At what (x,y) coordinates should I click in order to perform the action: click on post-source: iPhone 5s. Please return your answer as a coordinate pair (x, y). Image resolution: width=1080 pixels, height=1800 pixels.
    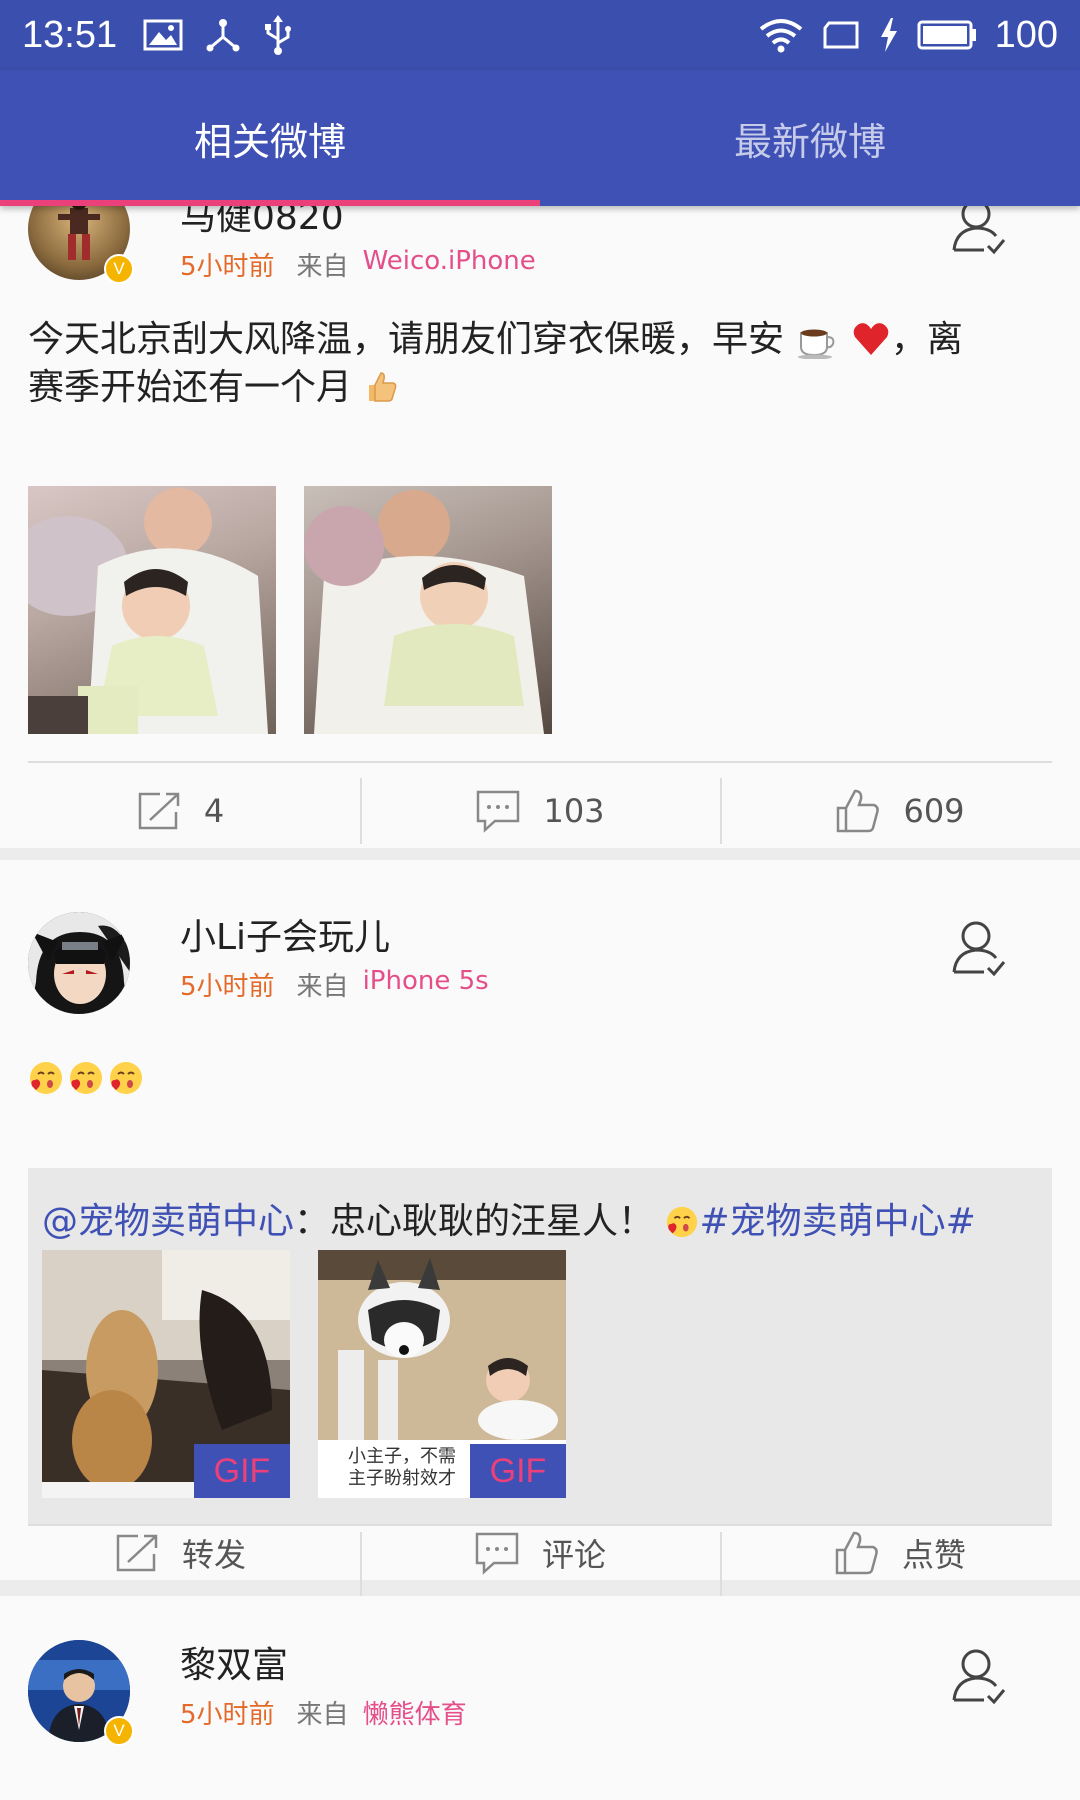
    Looking at the image, I should click on (426, 984).